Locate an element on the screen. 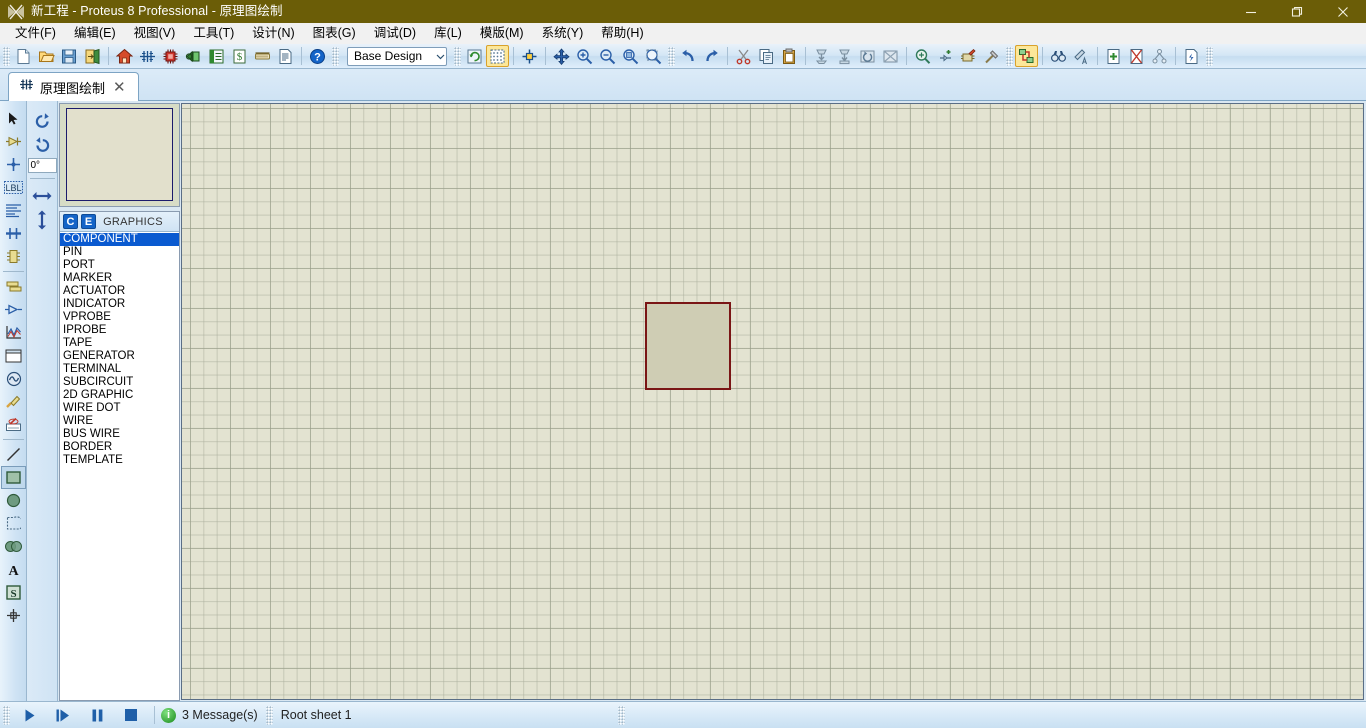 This screenshot has width=1366, height=728. mirror-vertical-button is located at coordinates (42, 220).